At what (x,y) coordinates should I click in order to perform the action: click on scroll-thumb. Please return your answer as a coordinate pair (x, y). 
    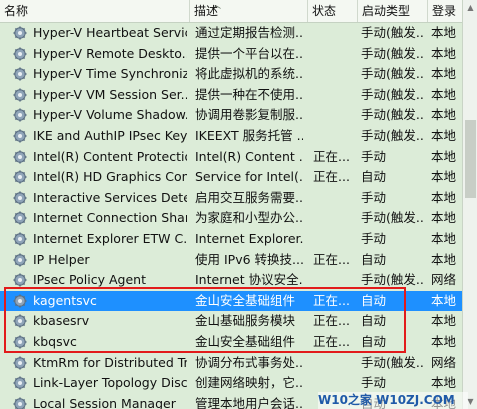
    Looking at the image, I should click on (470, 159).